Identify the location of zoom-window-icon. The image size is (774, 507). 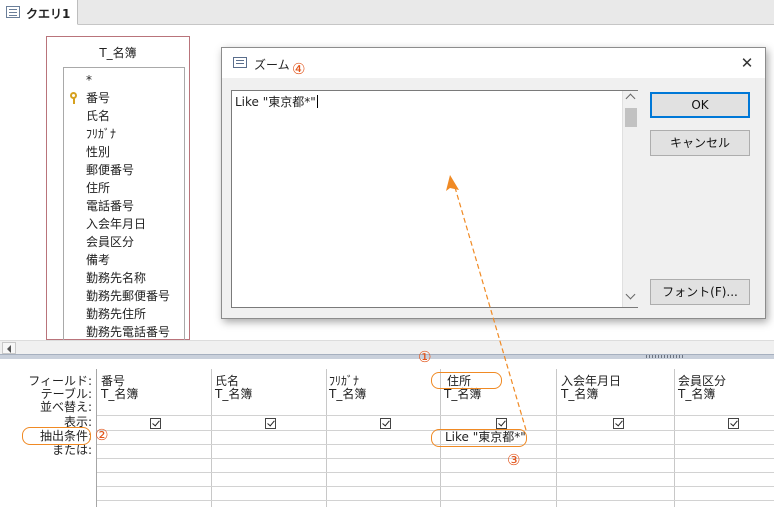
(240, 62).